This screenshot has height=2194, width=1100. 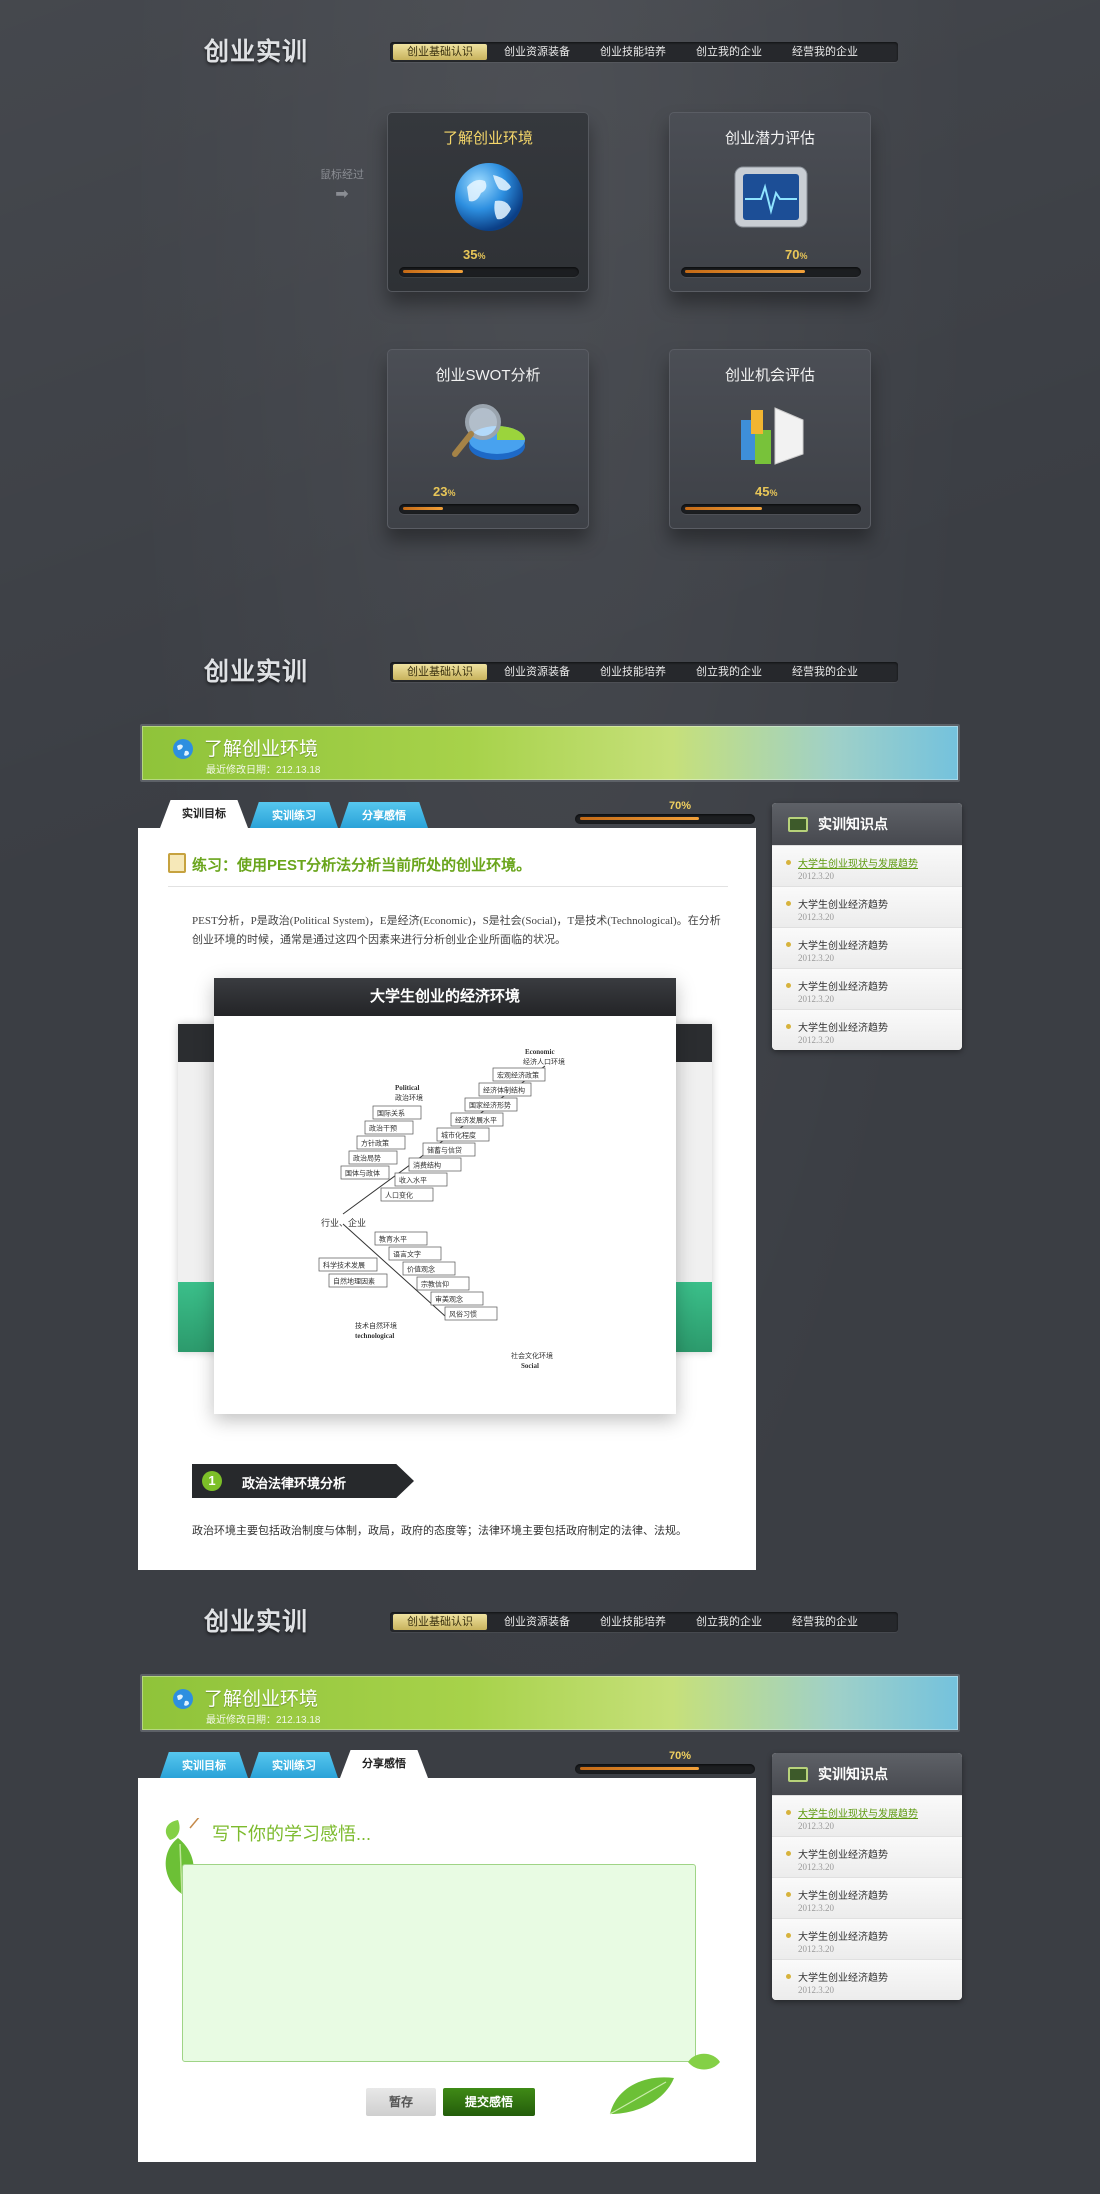 What do you see at coordinates (362, 1173) in the screenshot?
I see `political-factor-label: 国体与政体` at bounding box center [362, 1173].